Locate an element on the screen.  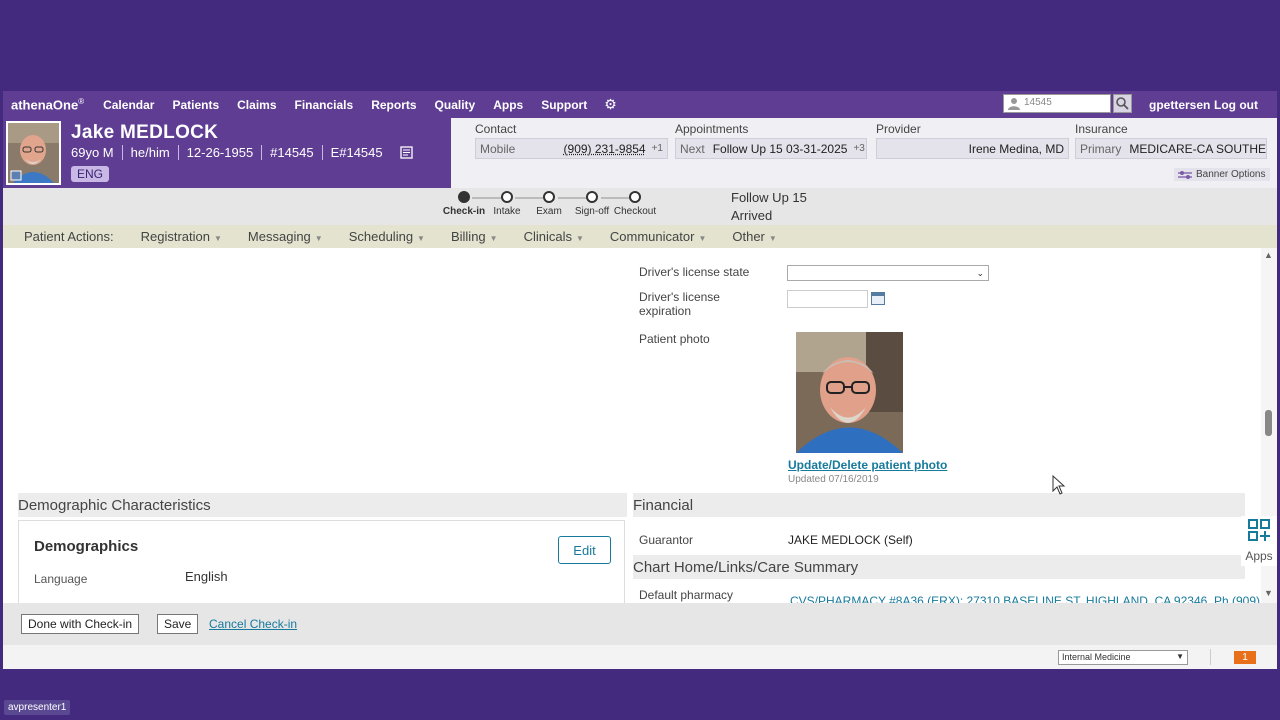
nav-financials: Financials is located at coordinates (324, 105).